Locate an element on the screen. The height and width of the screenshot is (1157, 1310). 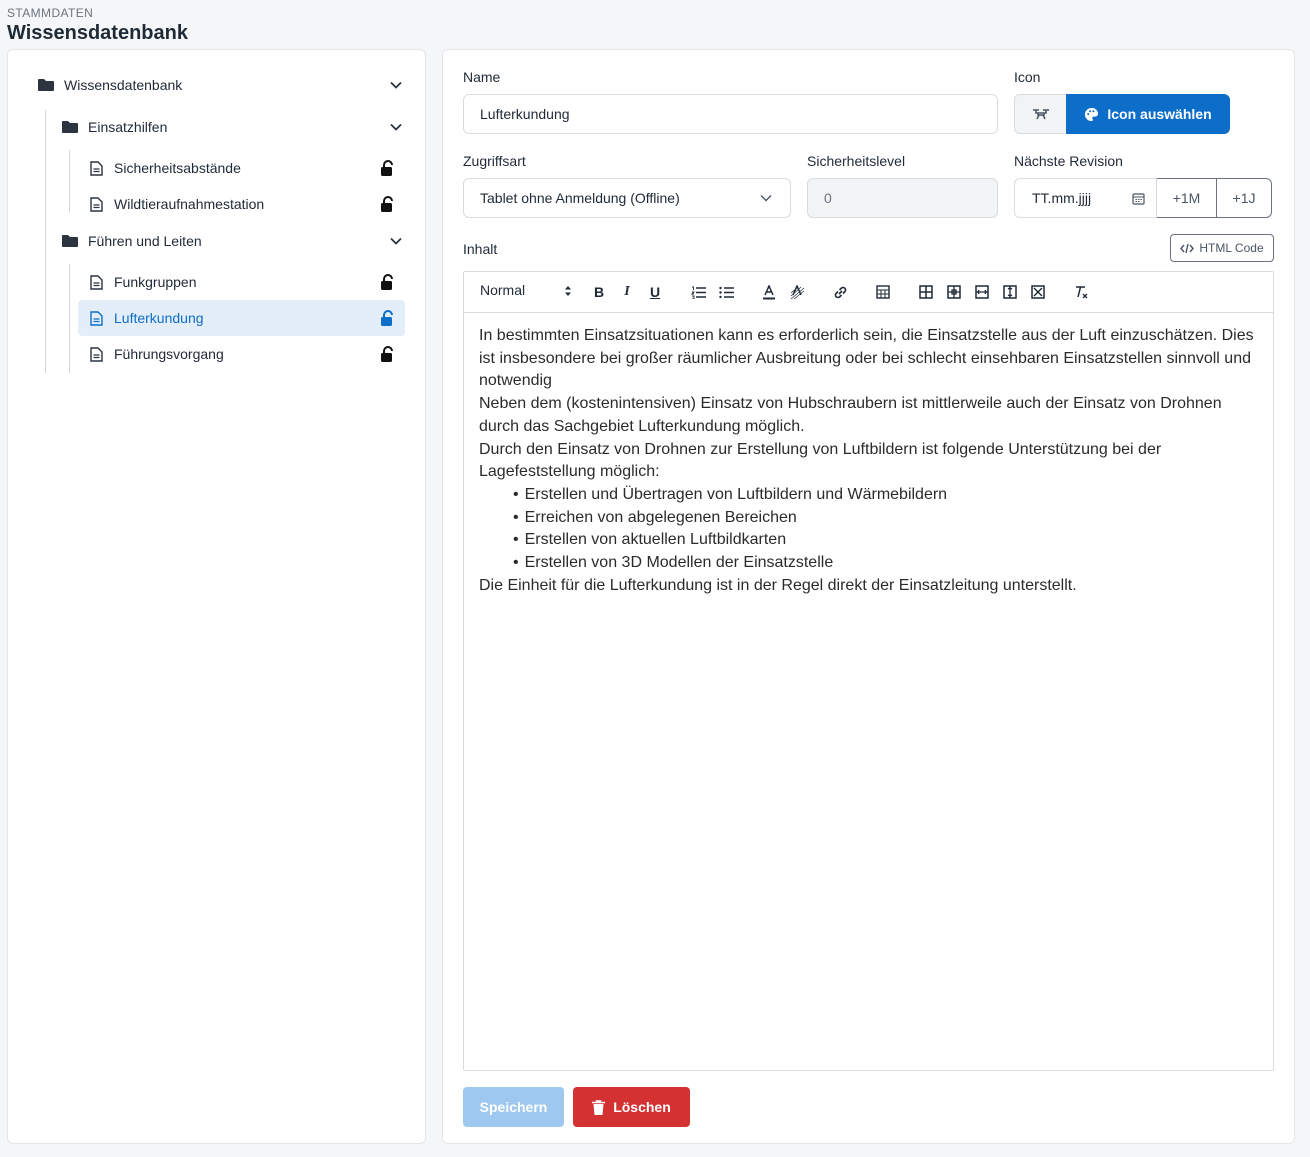
access-label: Zugriffsart is located at coordinates (494, 161).